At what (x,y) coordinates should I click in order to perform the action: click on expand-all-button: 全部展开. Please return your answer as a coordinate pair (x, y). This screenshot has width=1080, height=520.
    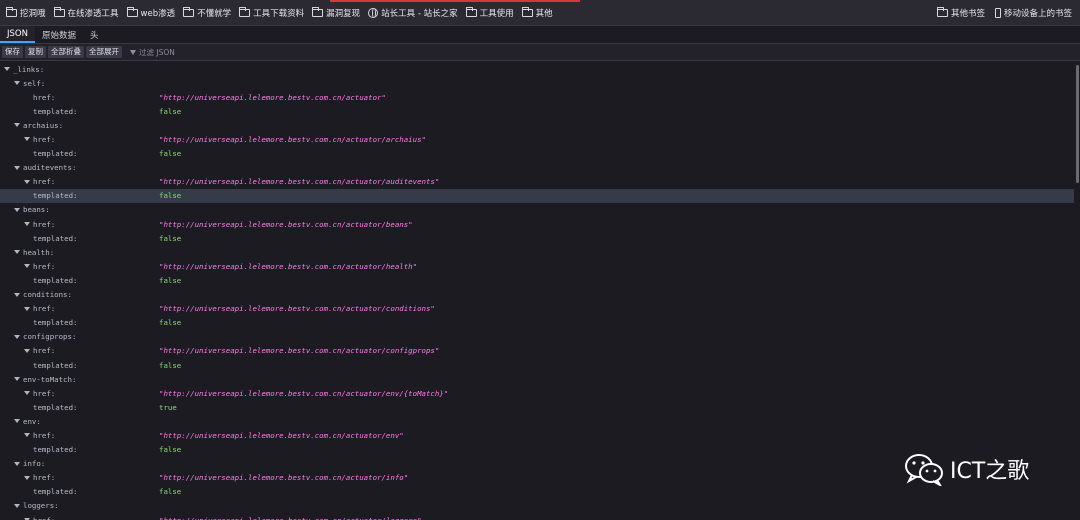
    Looking at the image, I should click on (104, 52).